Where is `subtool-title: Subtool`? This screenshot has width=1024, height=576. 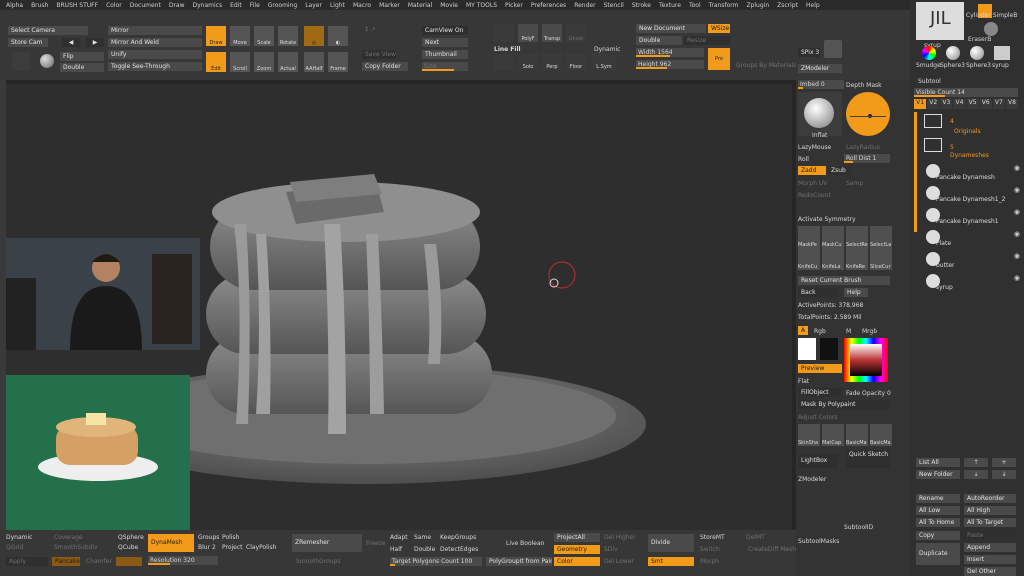
subtool-title: Subtool is located at coordinates (929, 81).